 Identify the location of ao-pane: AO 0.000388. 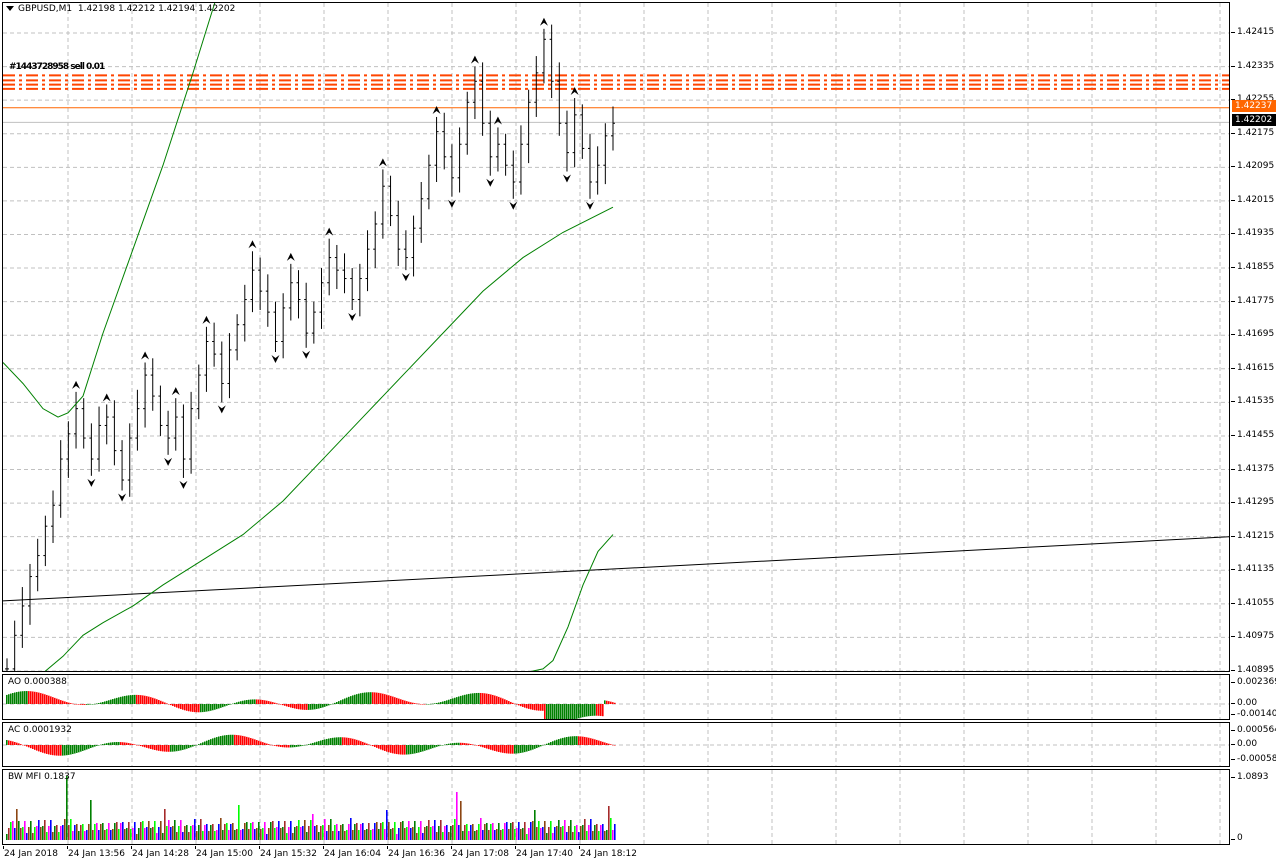
(616, 697).